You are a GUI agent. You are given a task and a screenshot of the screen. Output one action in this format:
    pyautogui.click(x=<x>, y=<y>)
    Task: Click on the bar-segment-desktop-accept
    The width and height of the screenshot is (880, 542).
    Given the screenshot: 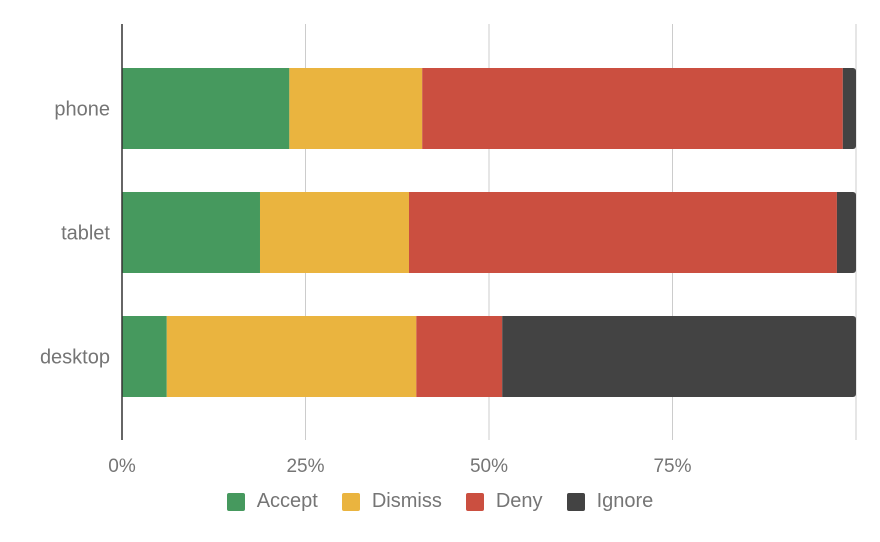 What is the action you would take?
    pyautogui.click(x=144, y=356)
    